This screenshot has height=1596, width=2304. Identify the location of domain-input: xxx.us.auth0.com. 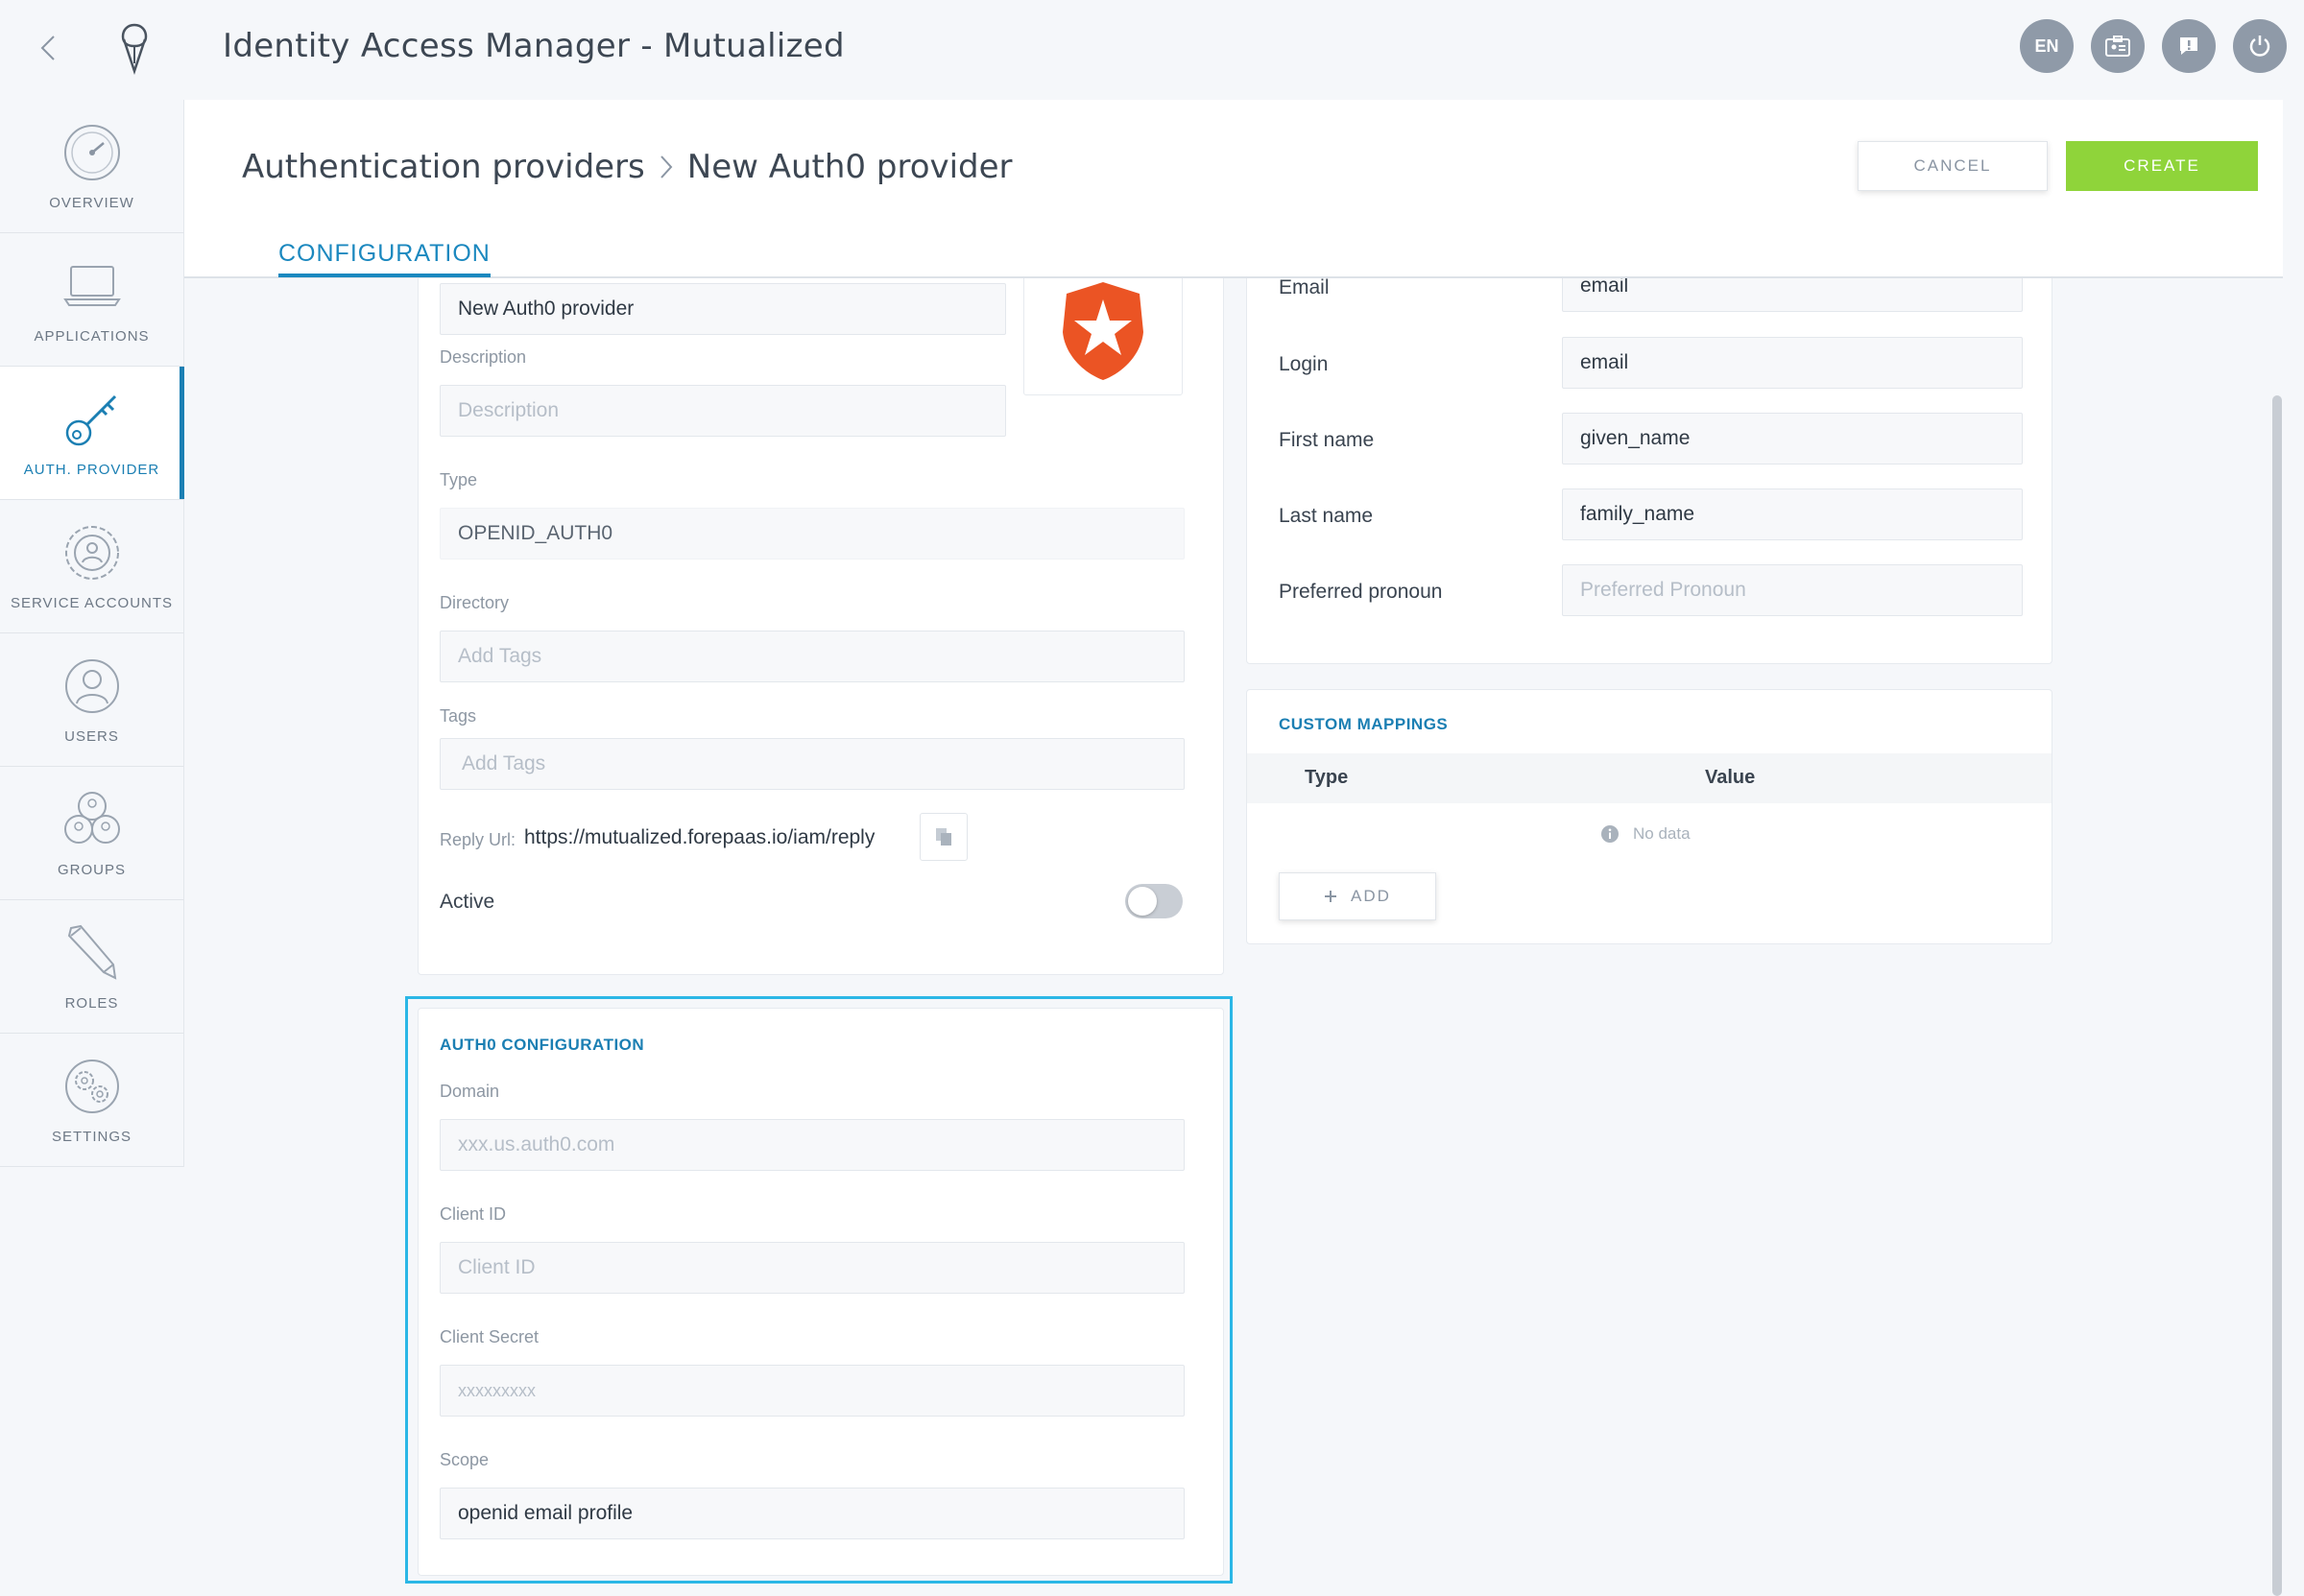
(812, 1145).